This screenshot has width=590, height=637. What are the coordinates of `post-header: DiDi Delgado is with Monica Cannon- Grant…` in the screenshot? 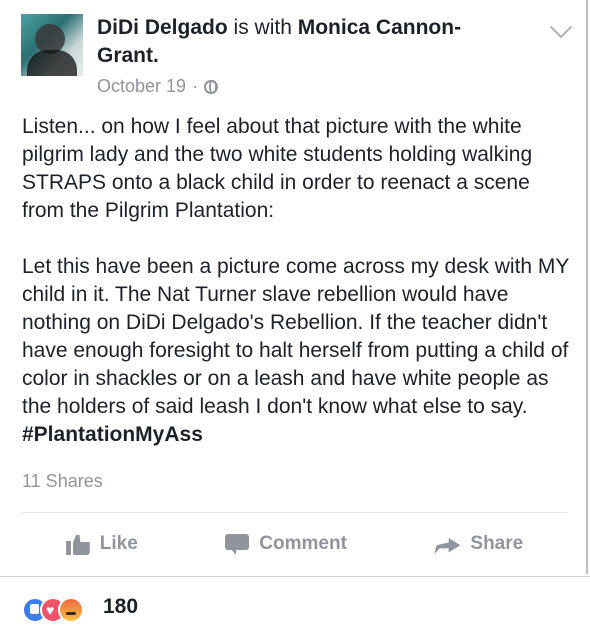 It's located at (317, 42).